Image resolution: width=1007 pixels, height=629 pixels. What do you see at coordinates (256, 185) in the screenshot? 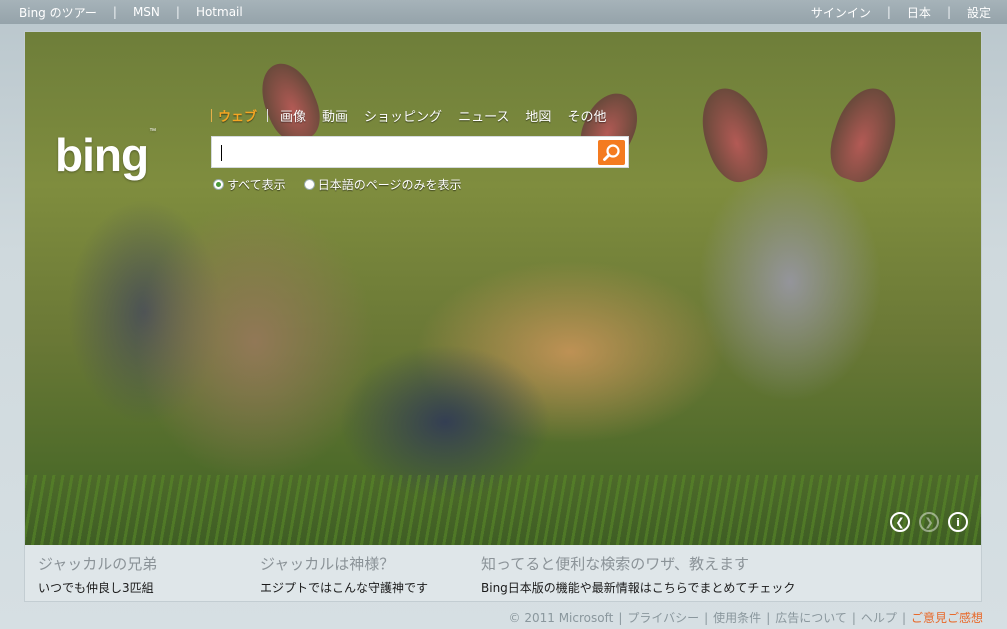
I see `radio-all-label: すべて表示` at bounding box center [256, 185].